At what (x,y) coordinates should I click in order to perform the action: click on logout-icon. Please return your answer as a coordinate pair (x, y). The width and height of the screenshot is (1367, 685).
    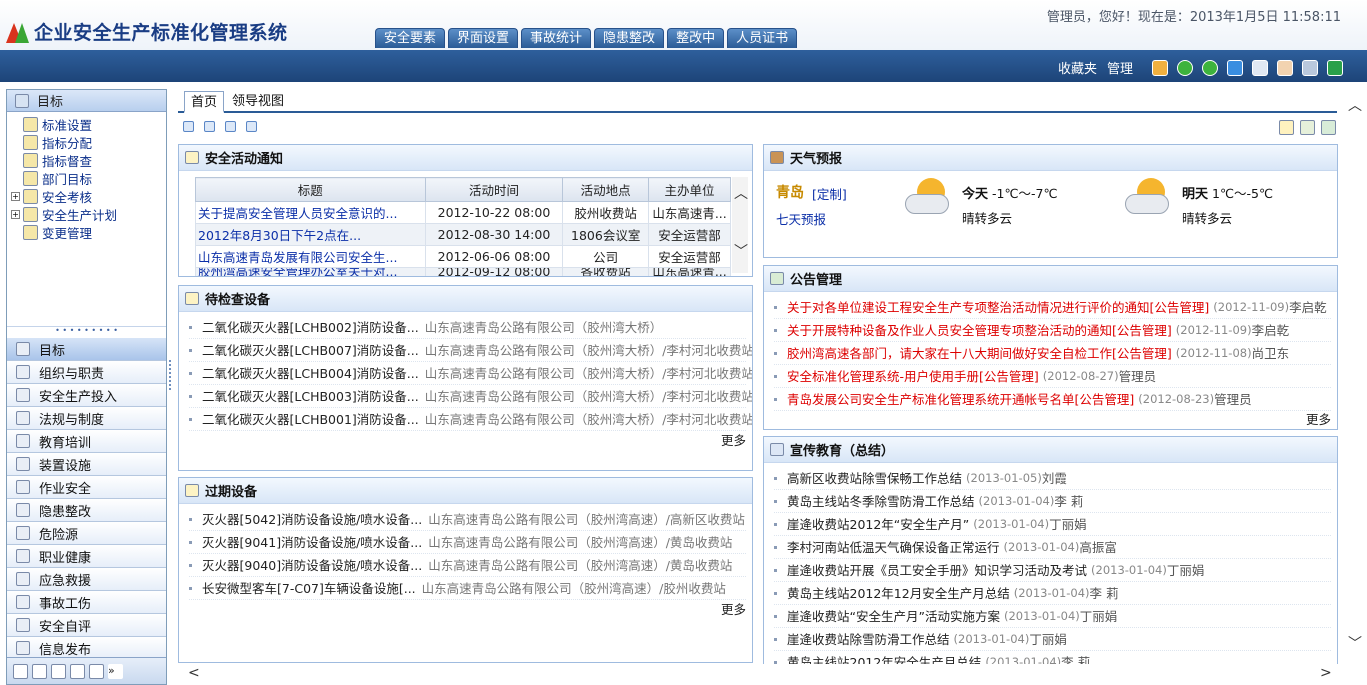
    Looking at the image, I should click on (1335, 67).